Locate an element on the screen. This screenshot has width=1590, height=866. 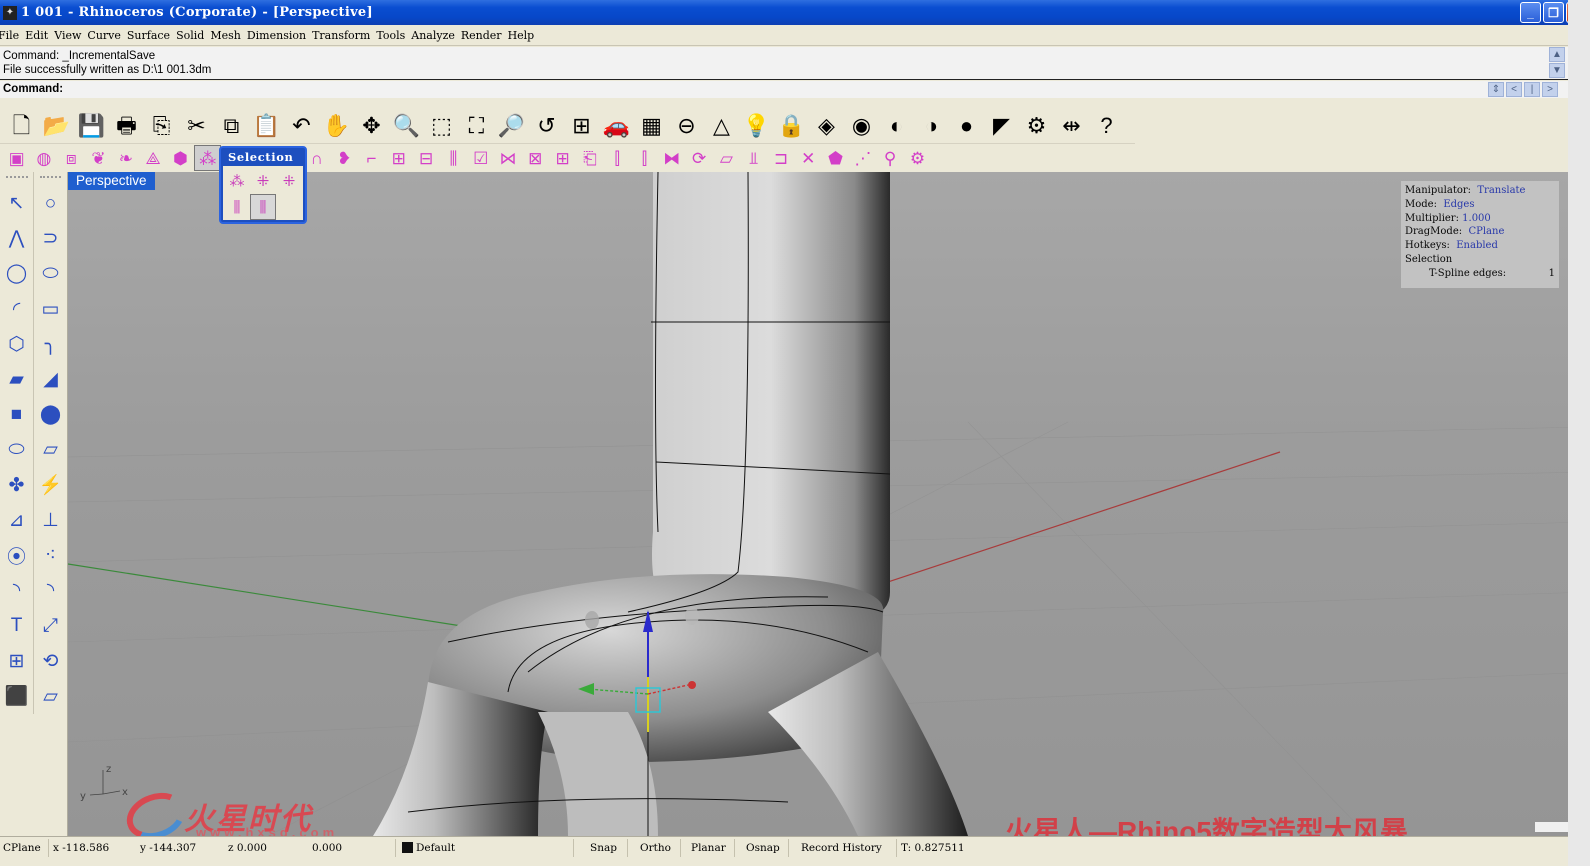
new-icon: 🗋 is located at coordinates (21, 126).